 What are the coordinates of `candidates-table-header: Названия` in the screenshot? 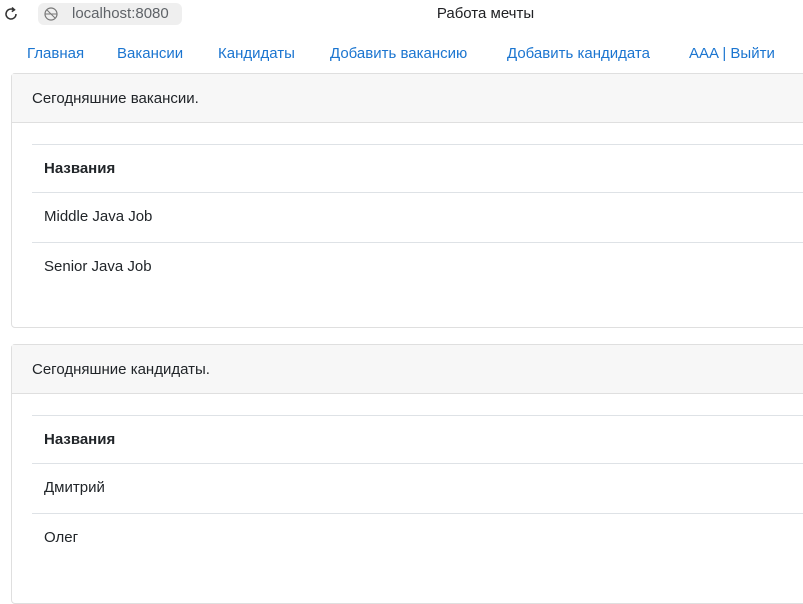 It's located at (417, 439).